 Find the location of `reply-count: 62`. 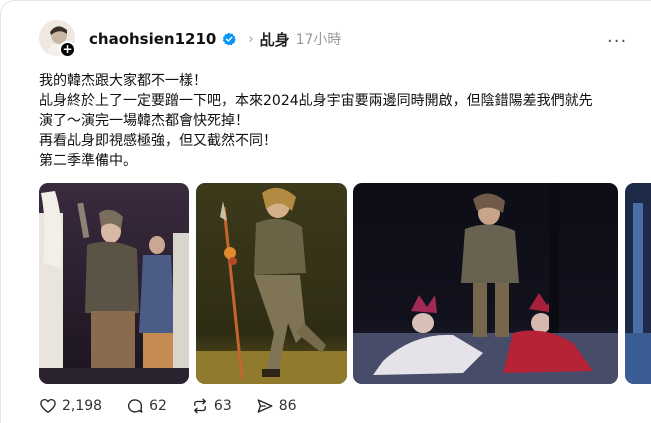

reply-count: 62 is located at coordinates (158, 406).